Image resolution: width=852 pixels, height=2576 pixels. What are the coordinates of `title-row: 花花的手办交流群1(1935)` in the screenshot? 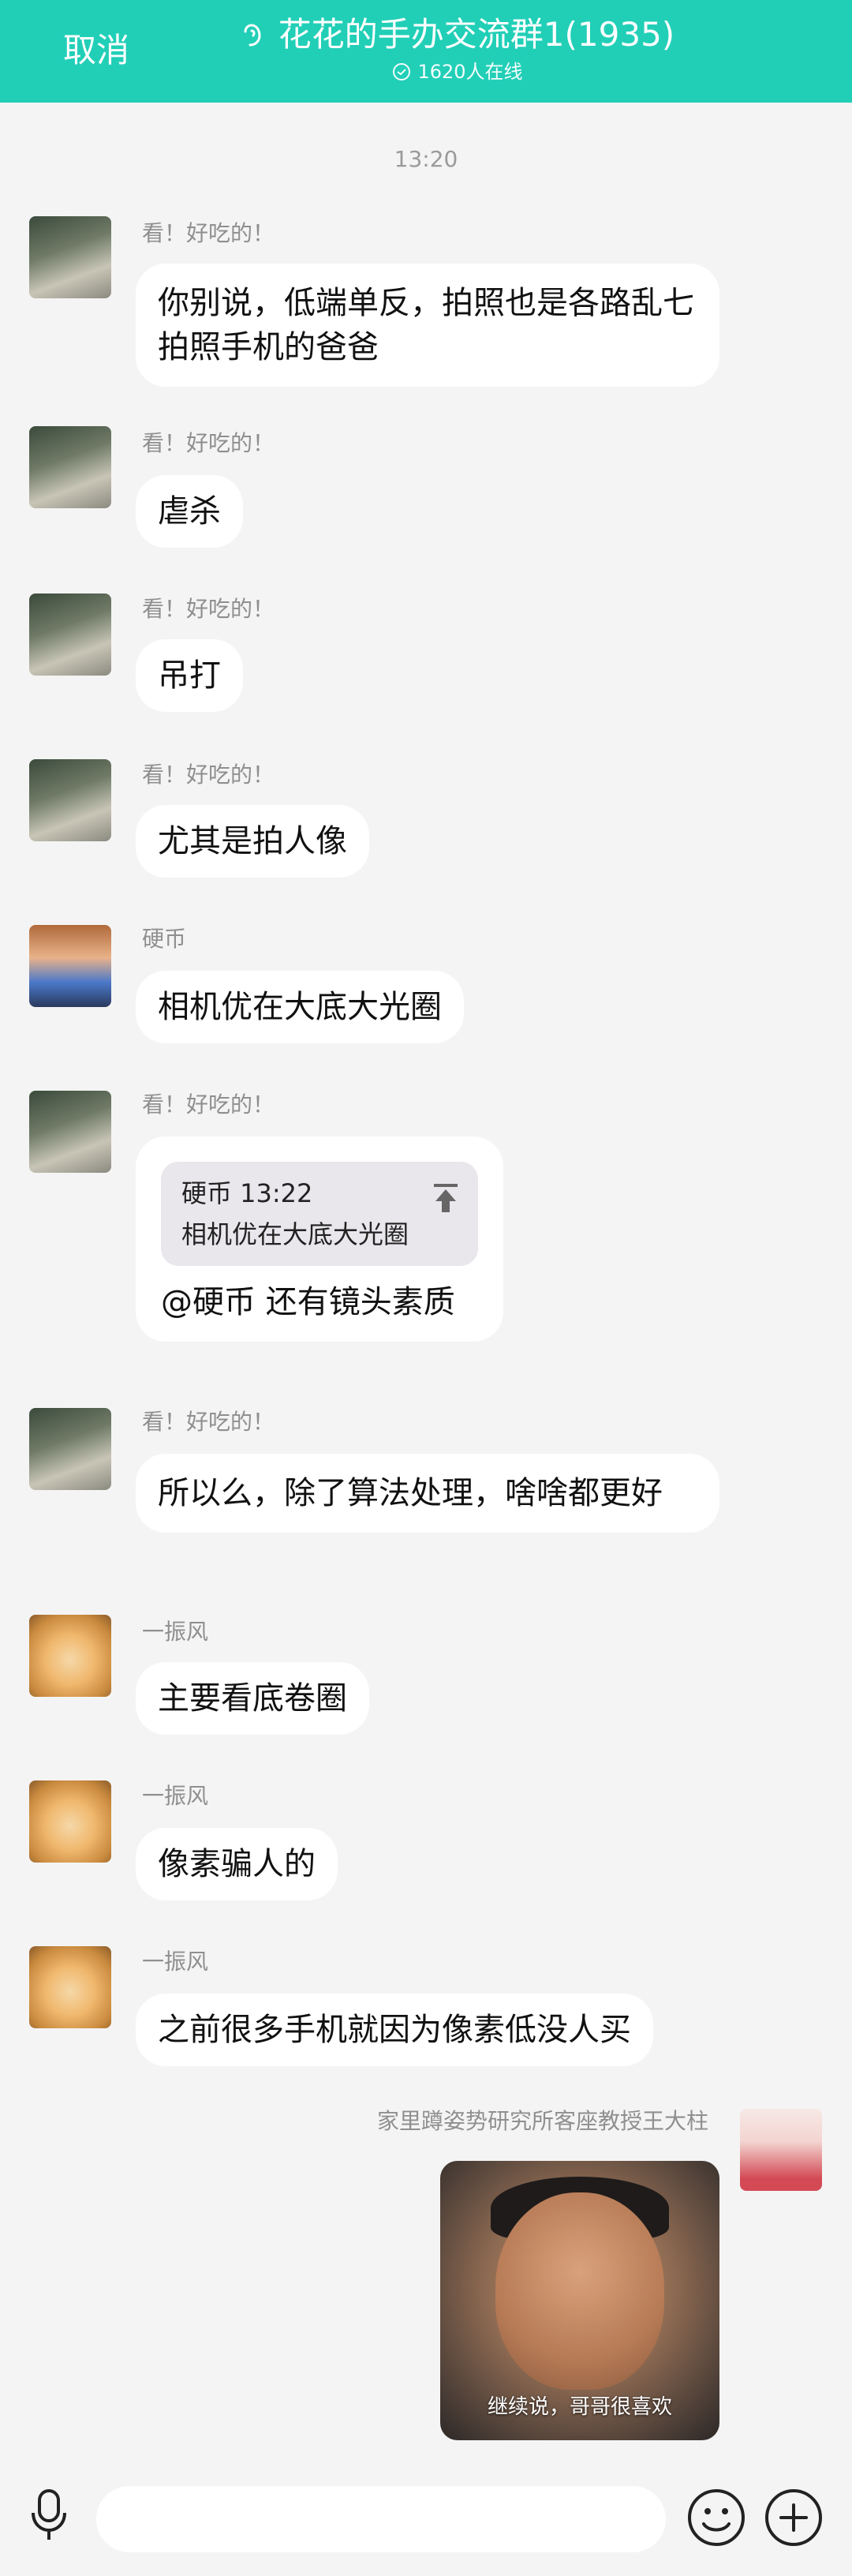 It's located at (457, 35).